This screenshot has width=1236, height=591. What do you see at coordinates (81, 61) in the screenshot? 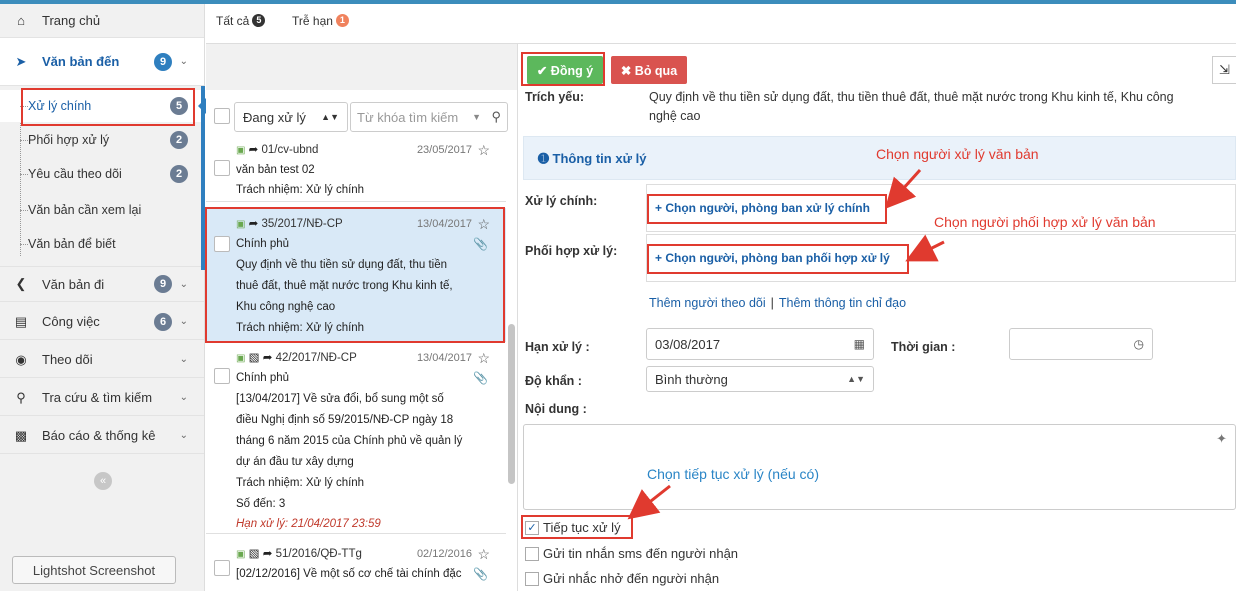
I see `sidebar-item-label: Văn bản đến` at bounding box center [81, 61].